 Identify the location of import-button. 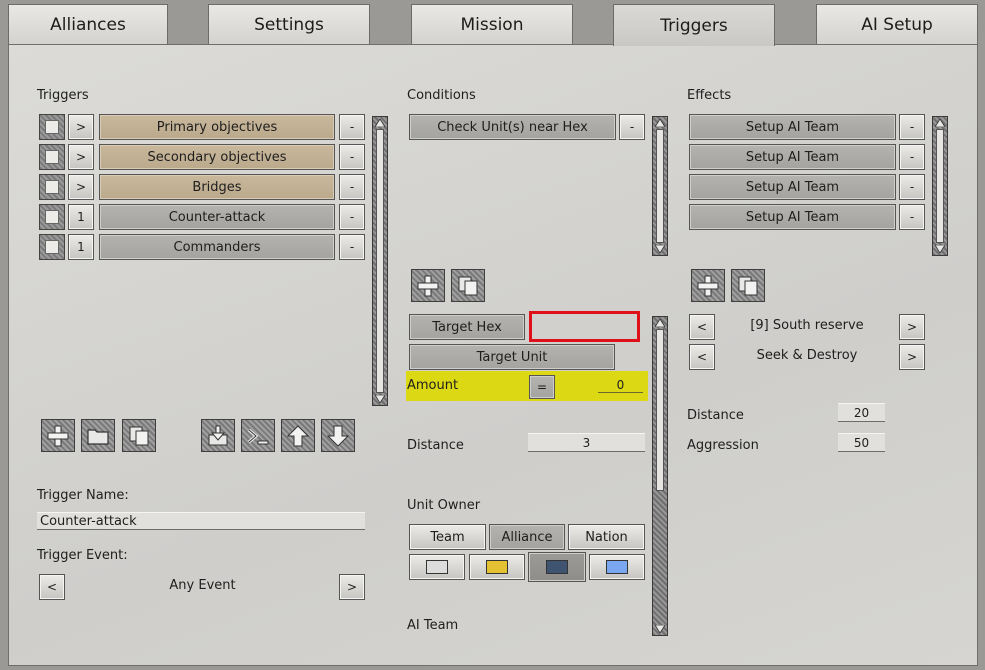
(218, 435).